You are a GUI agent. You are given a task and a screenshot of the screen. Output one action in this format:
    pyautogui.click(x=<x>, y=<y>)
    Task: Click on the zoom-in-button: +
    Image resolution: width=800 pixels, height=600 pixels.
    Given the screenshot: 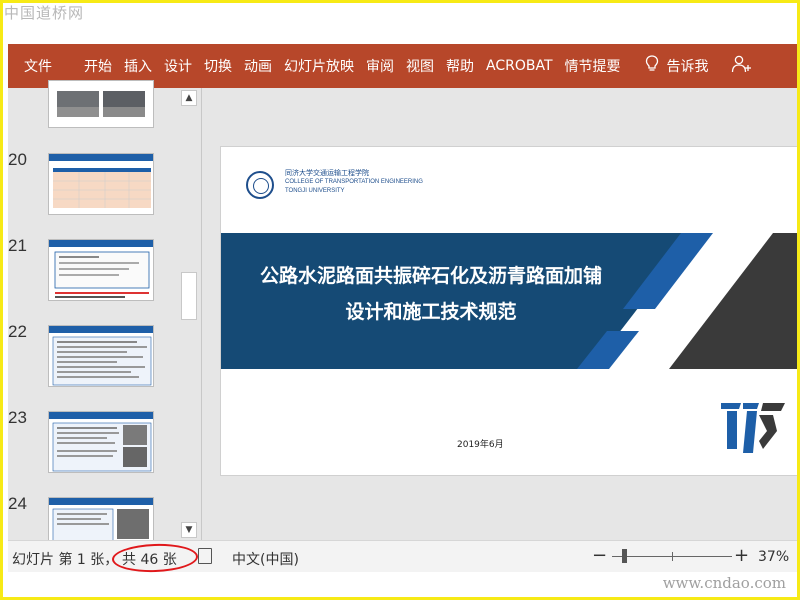 What is the action you would take?
    pyautogui.click(x=741, y=555)
    